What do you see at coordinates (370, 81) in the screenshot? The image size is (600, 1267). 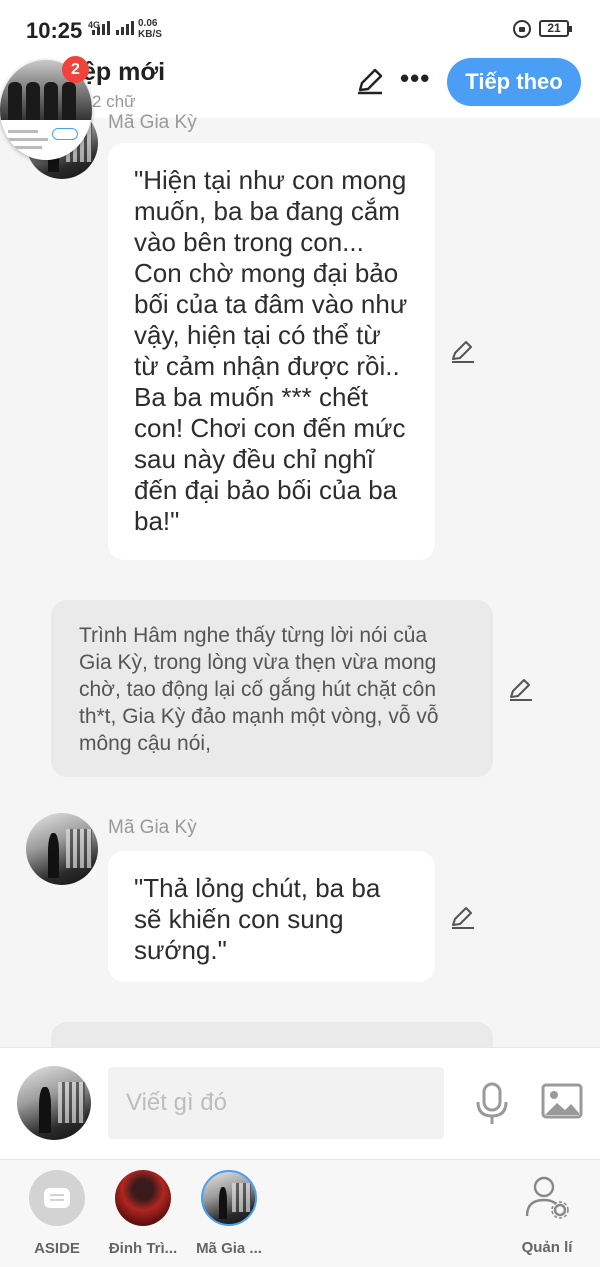 I see `edit-icon` at bounding box center [370, 81].